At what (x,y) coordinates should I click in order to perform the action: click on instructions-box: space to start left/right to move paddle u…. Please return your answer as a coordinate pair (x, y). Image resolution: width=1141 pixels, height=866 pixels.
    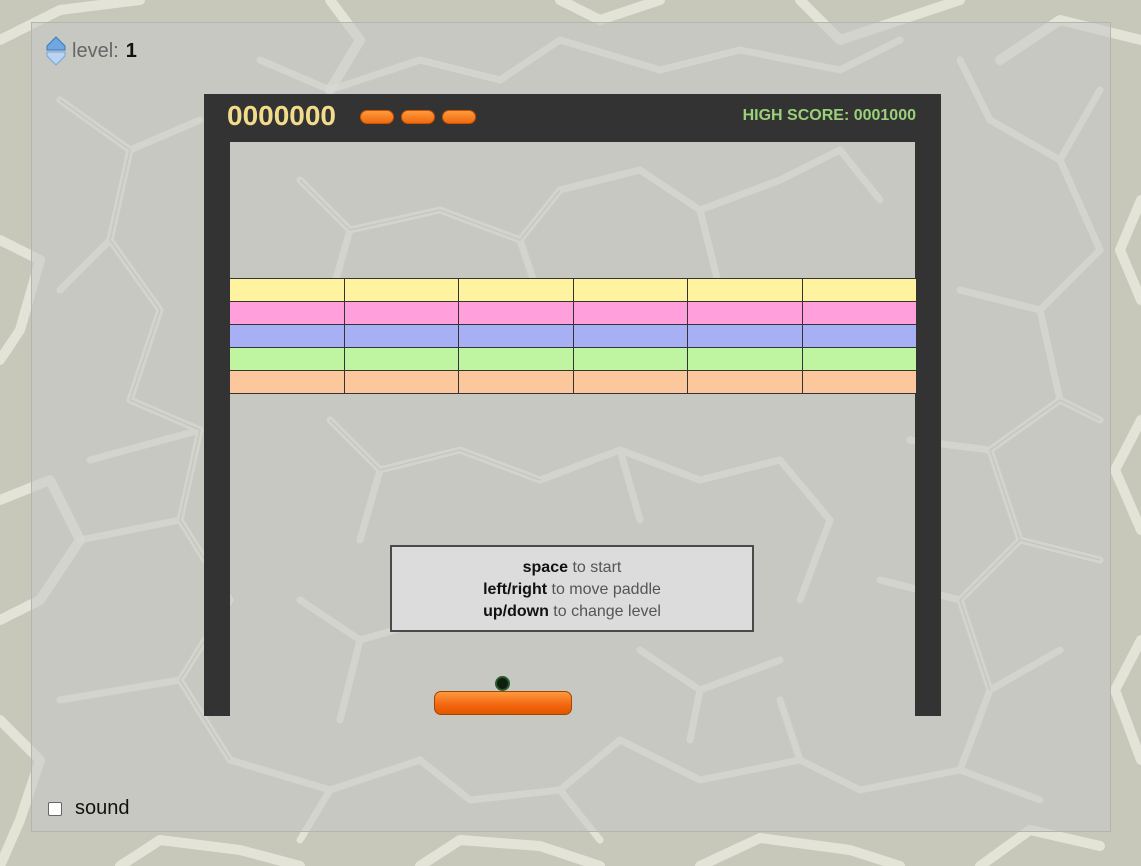
    Looking at the image, I should click on (572, 588).